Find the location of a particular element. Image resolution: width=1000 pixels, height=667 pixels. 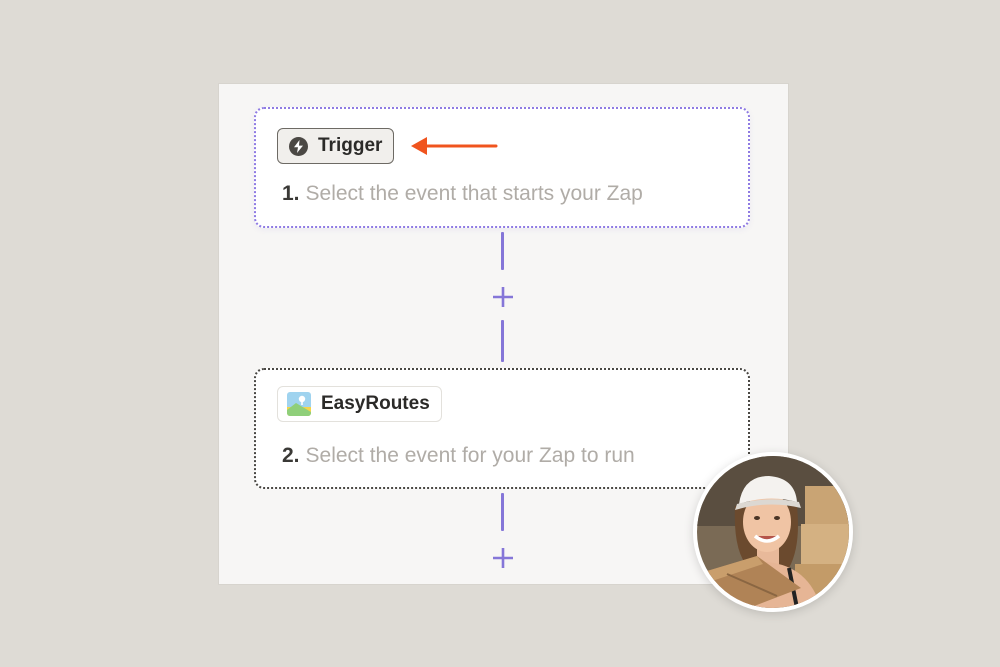

user-photo-avatar is located at coordinates (773, 532).